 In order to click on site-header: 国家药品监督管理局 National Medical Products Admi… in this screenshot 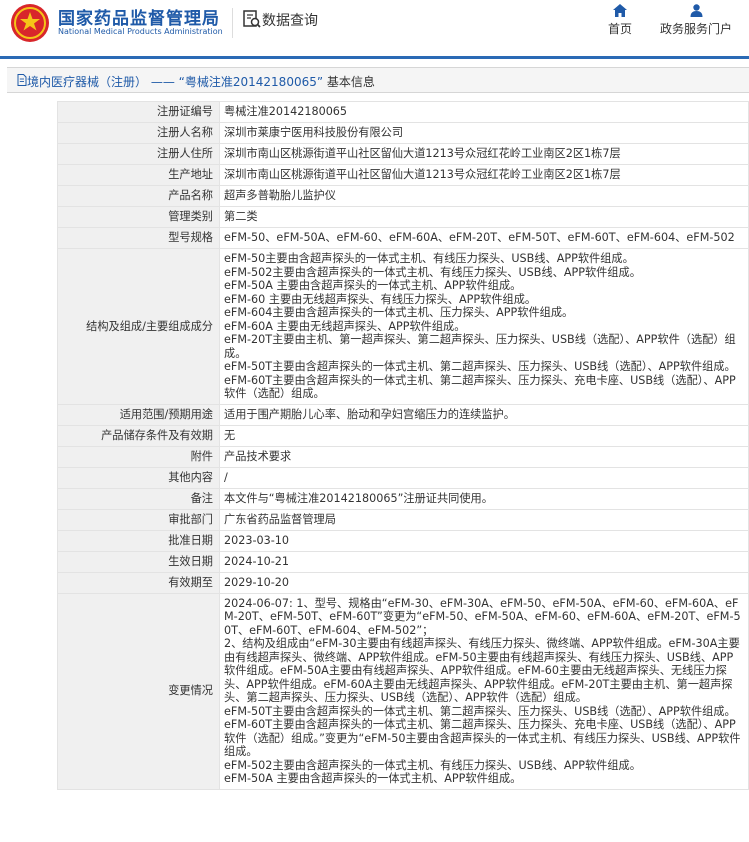, I will do `click(374, 29)`.